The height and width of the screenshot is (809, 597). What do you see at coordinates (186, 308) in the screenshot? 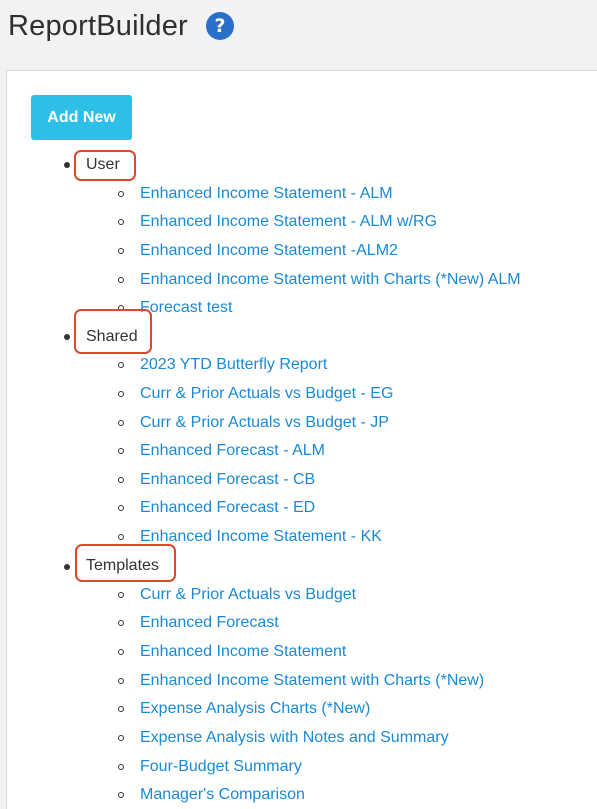
I see `report-link: Forecast test` at bounding box center [186, 308].